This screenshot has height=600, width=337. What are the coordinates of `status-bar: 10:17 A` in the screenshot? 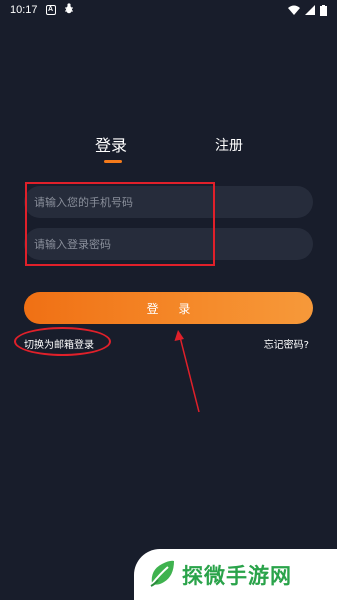 It's located at (168, 10).